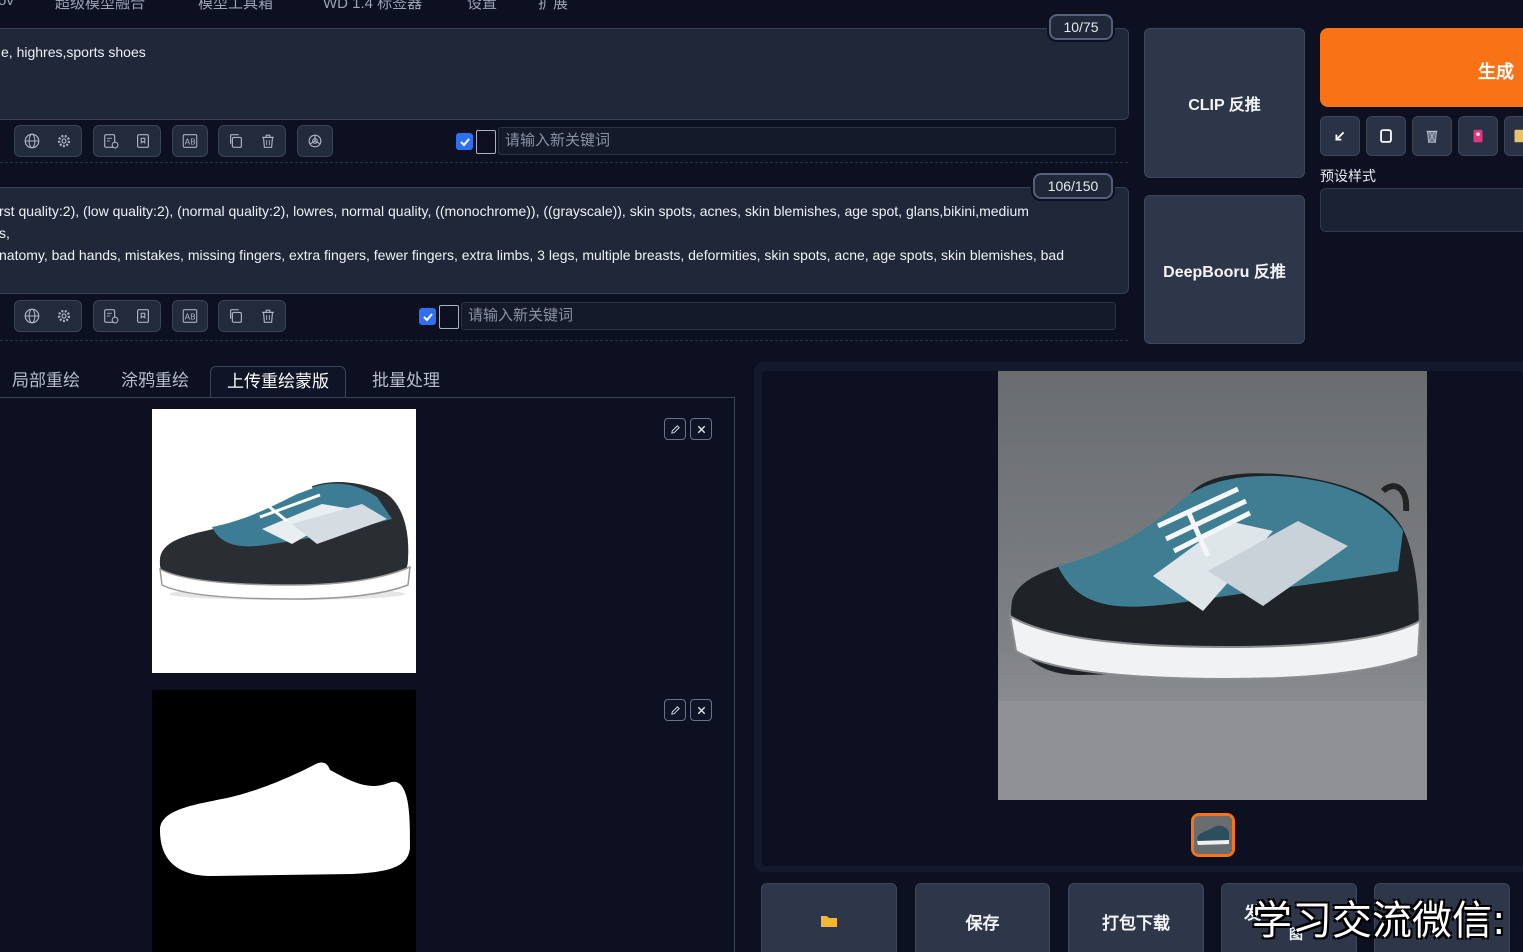 Image resolution: width=1523 pixels, height=952 pixels. Describe the element at coordinates (761, 9) in the screenshot. I see `top-nav: ov 超级模型融合 模型工具箱 WD 1.4 标签器 设置 扩展` at that location.